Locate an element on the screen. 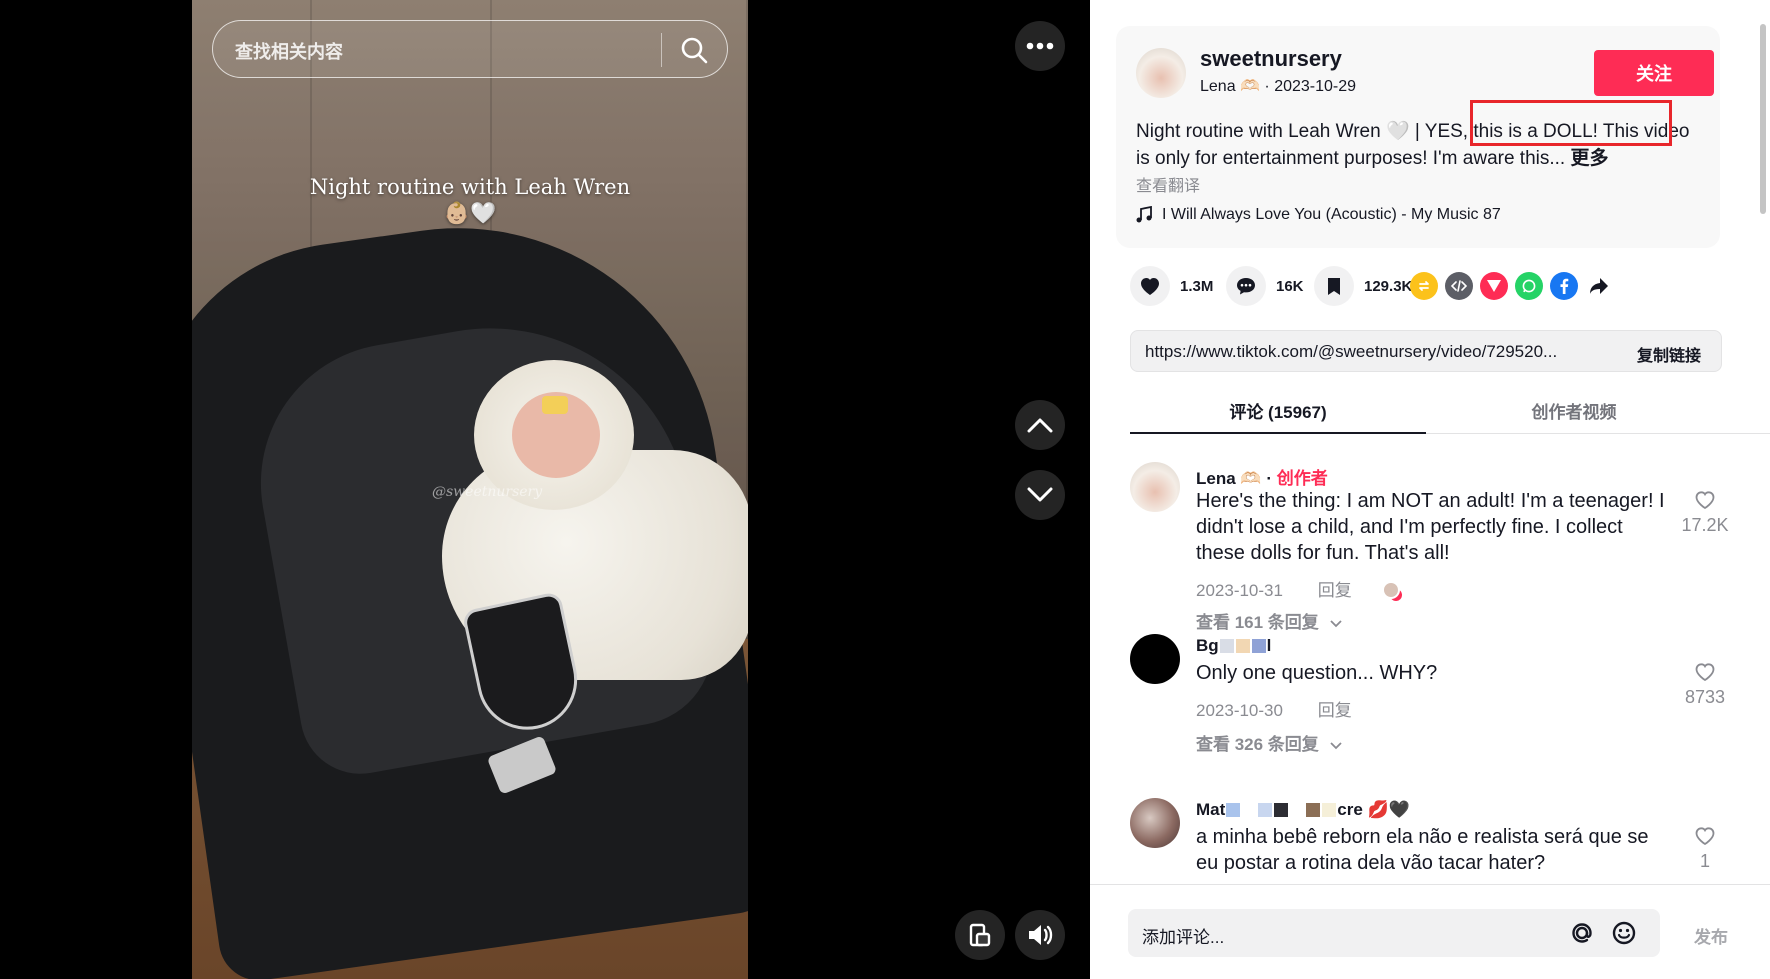 The height and width of the screenshot is (979, 1770). send-to-friends-icon is located at coordinates (1494, 286).